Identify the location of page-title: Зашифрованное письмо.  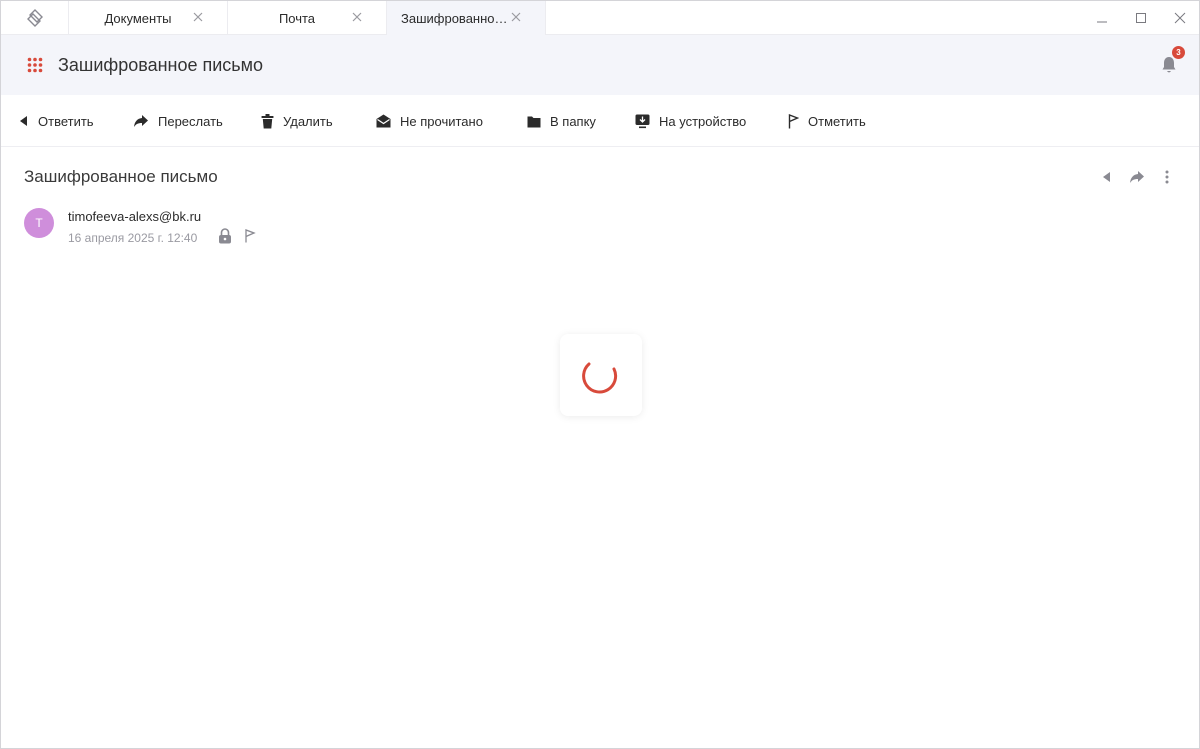
(161, 65).